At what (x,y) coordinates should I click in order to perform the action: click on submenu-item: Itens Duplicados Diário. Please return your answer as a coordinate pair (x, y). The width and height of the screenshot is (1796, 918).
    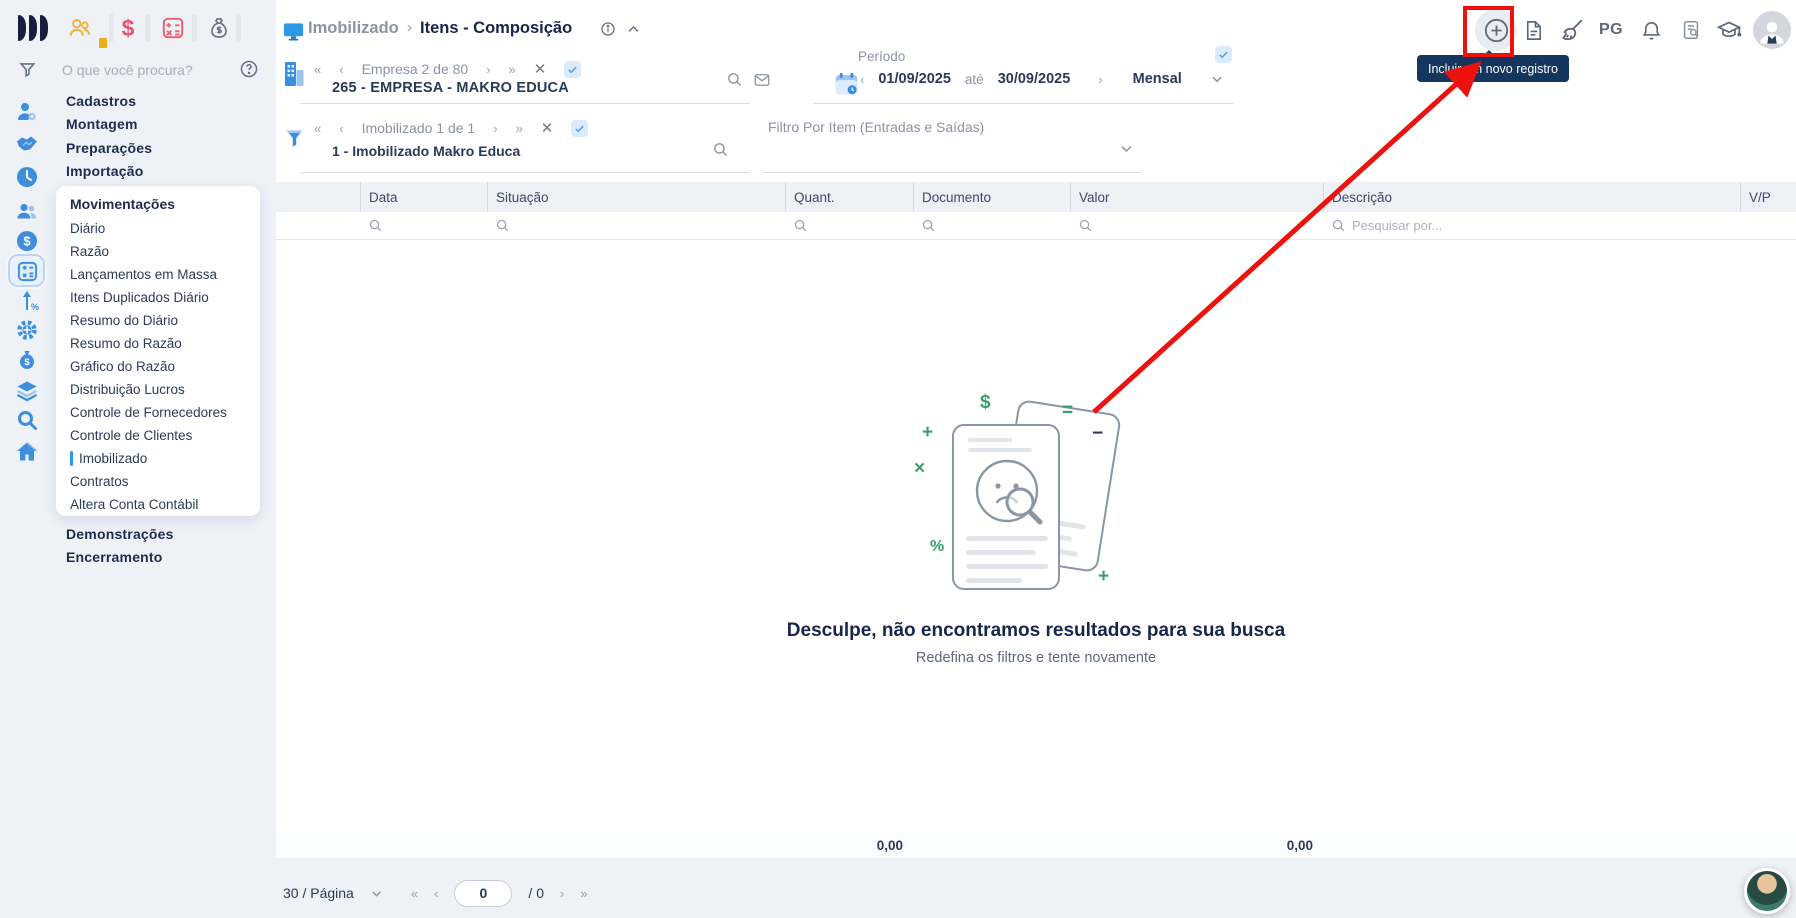
    Looking at the image, I should click on (165, 297).